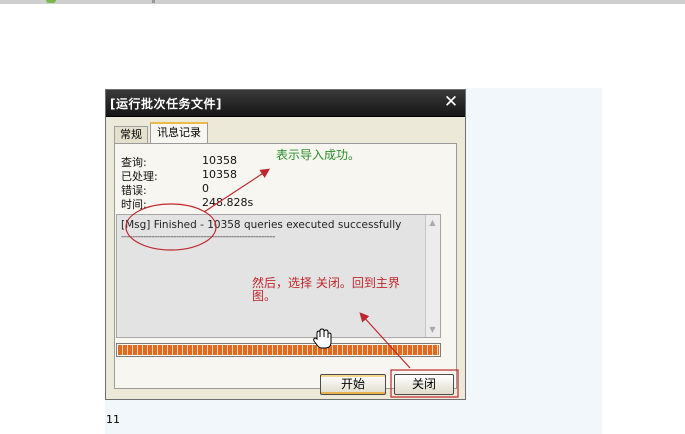 This screenshot has height=434, width=685. I want to click on close-button-highlight, so click(424, 383).